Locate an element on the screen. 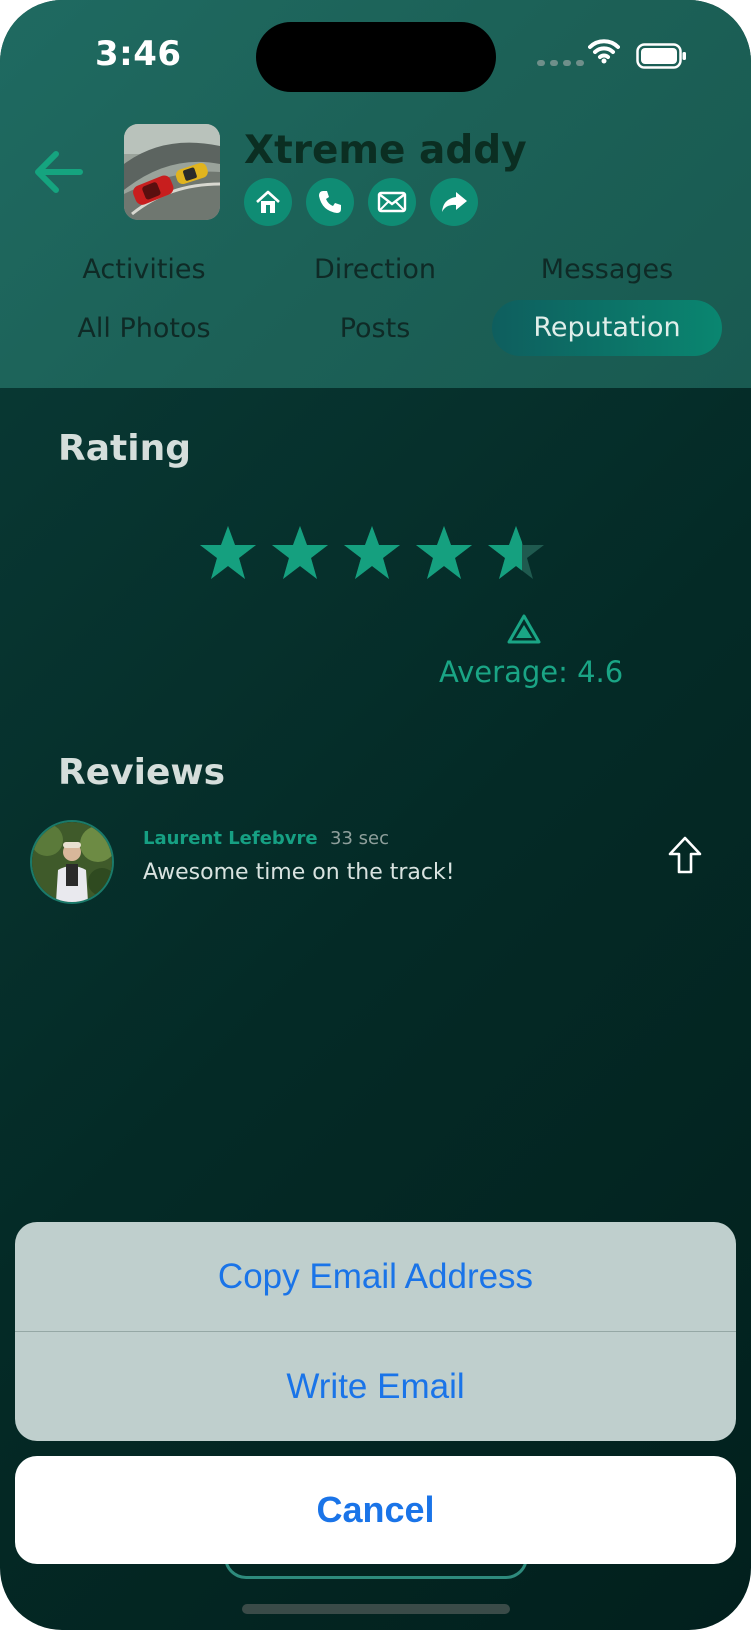 The height and width of the screenshot is (1630, 751). venue-actions is located at coordinates (361, 202).